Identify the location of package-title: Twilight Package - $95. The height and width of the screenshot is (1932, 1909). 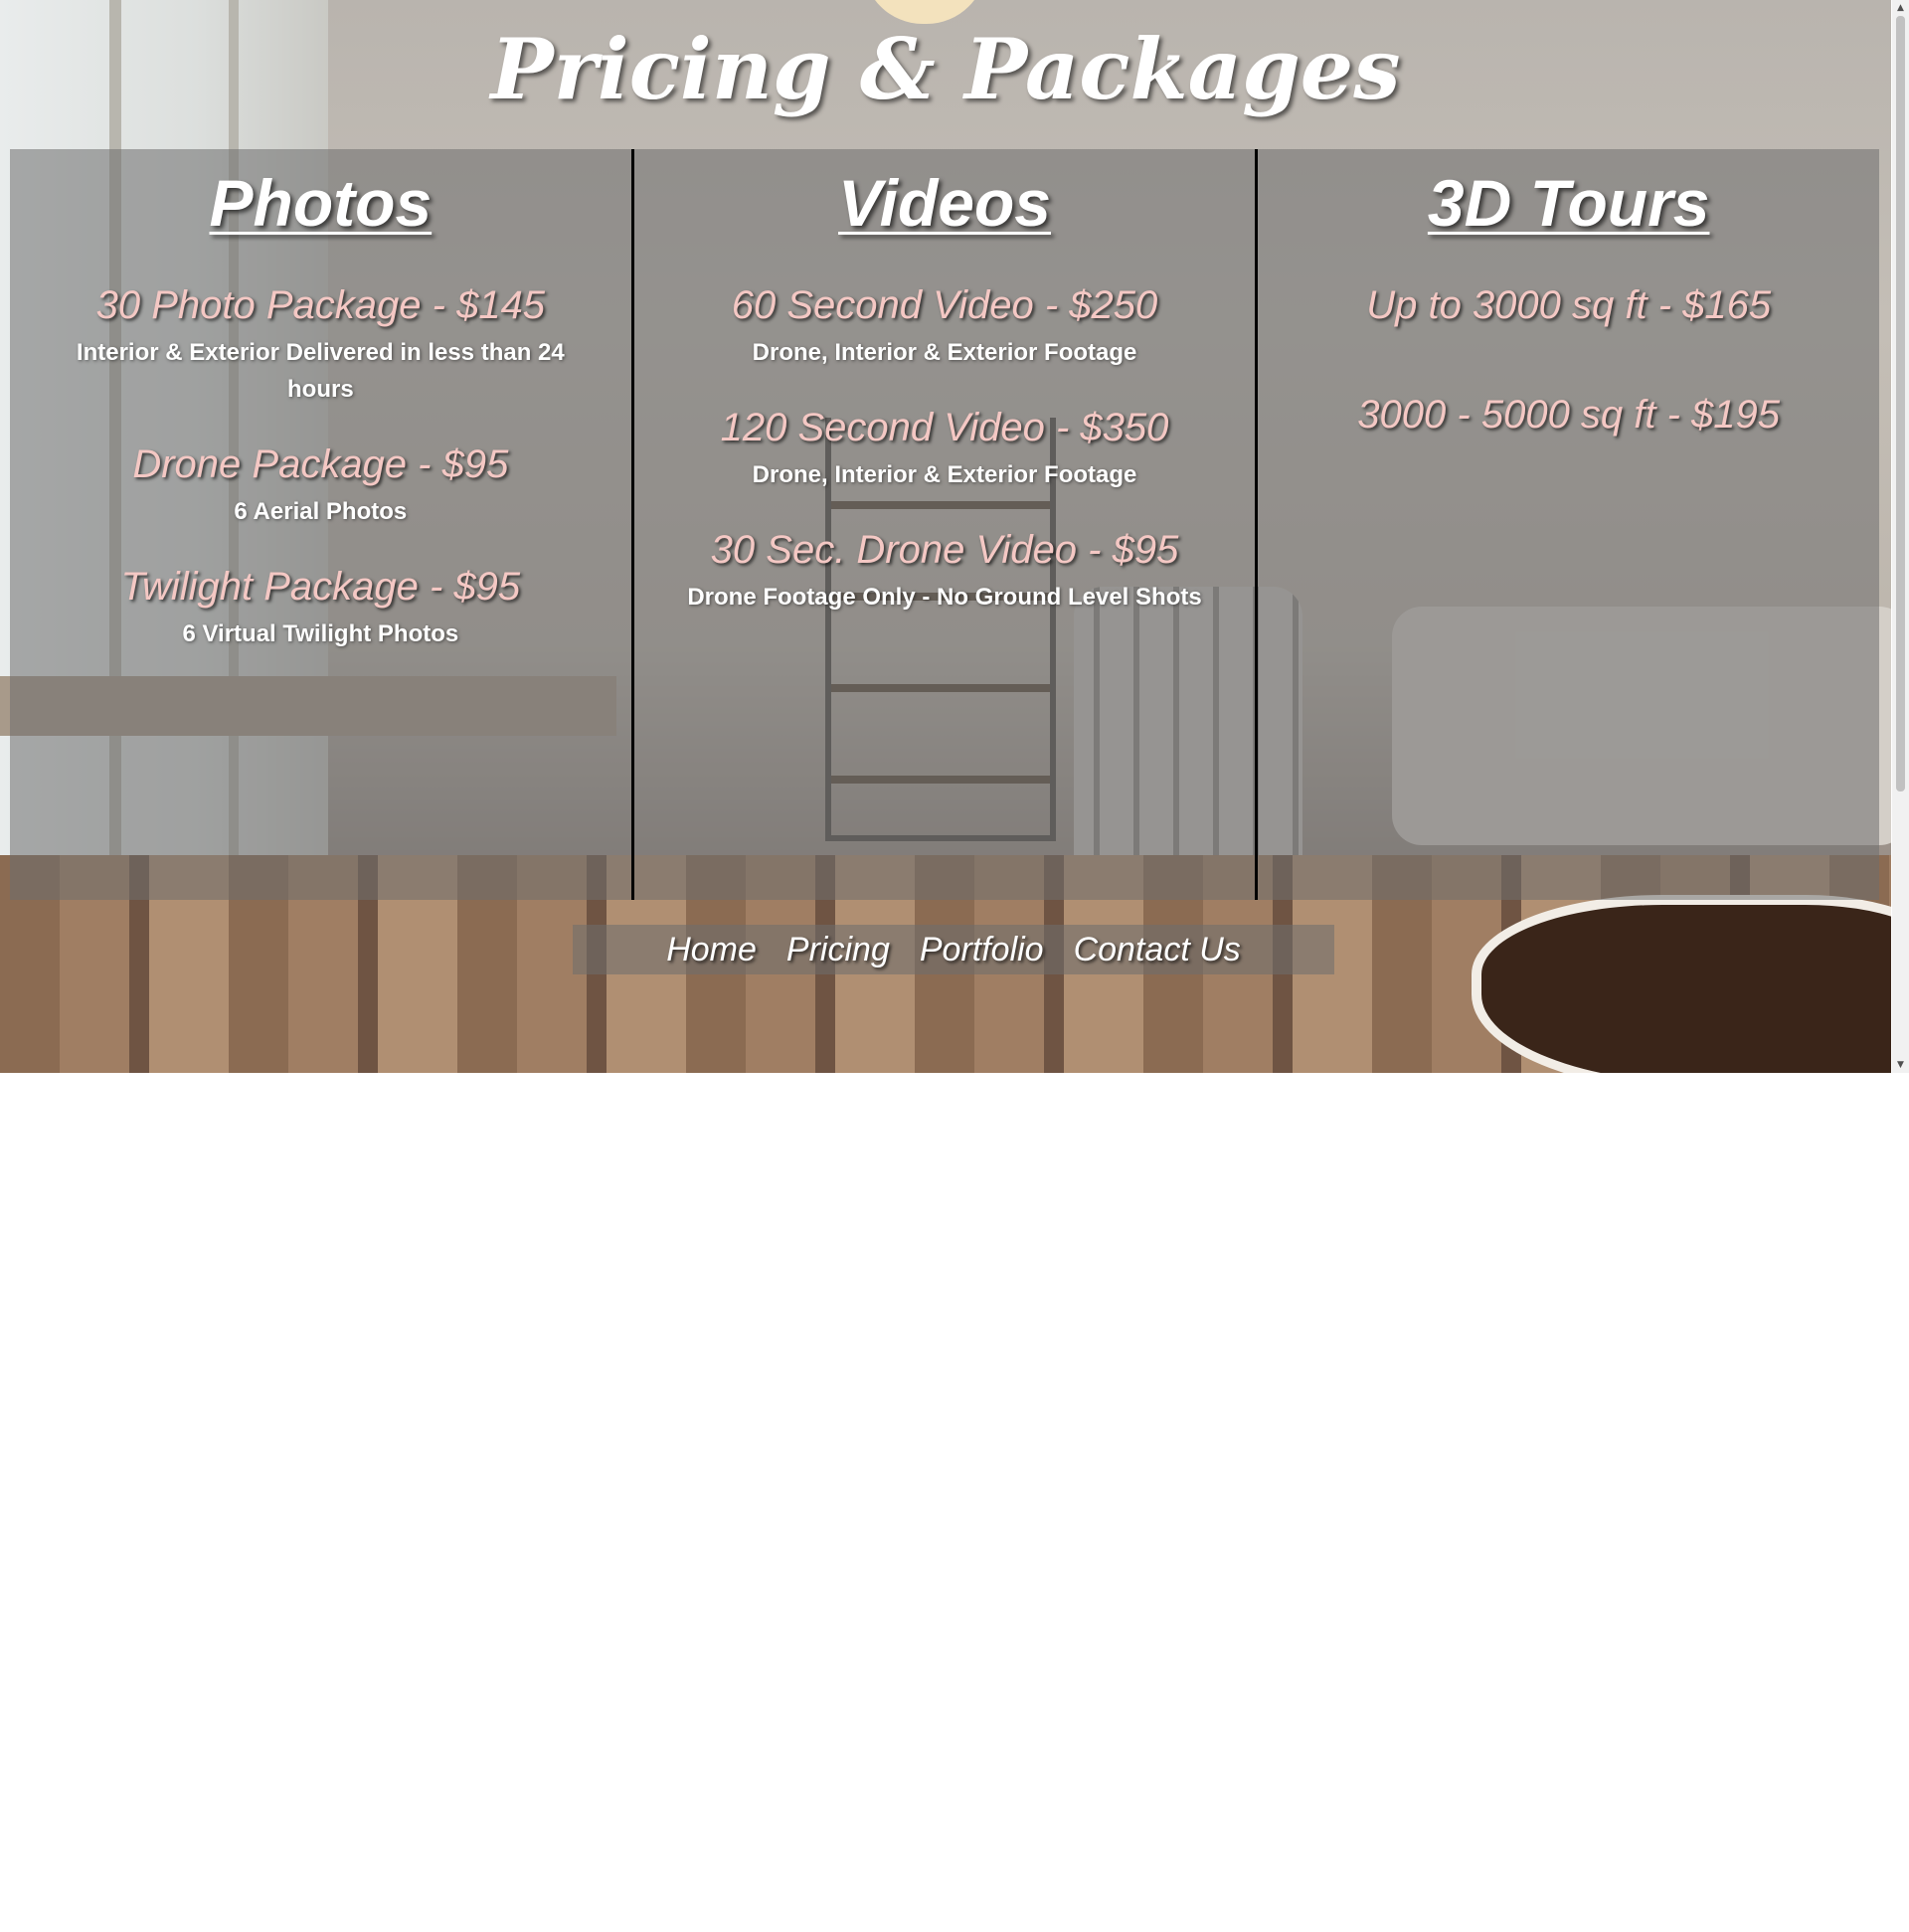
(321, 587).